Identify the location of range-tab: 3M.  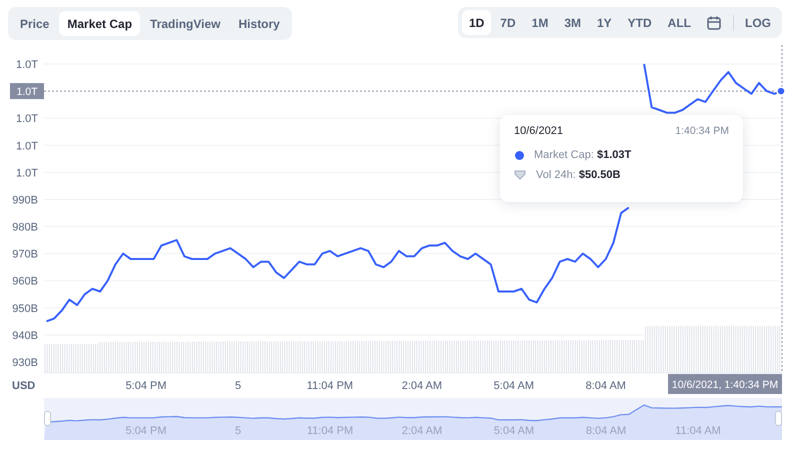
(572, 22).